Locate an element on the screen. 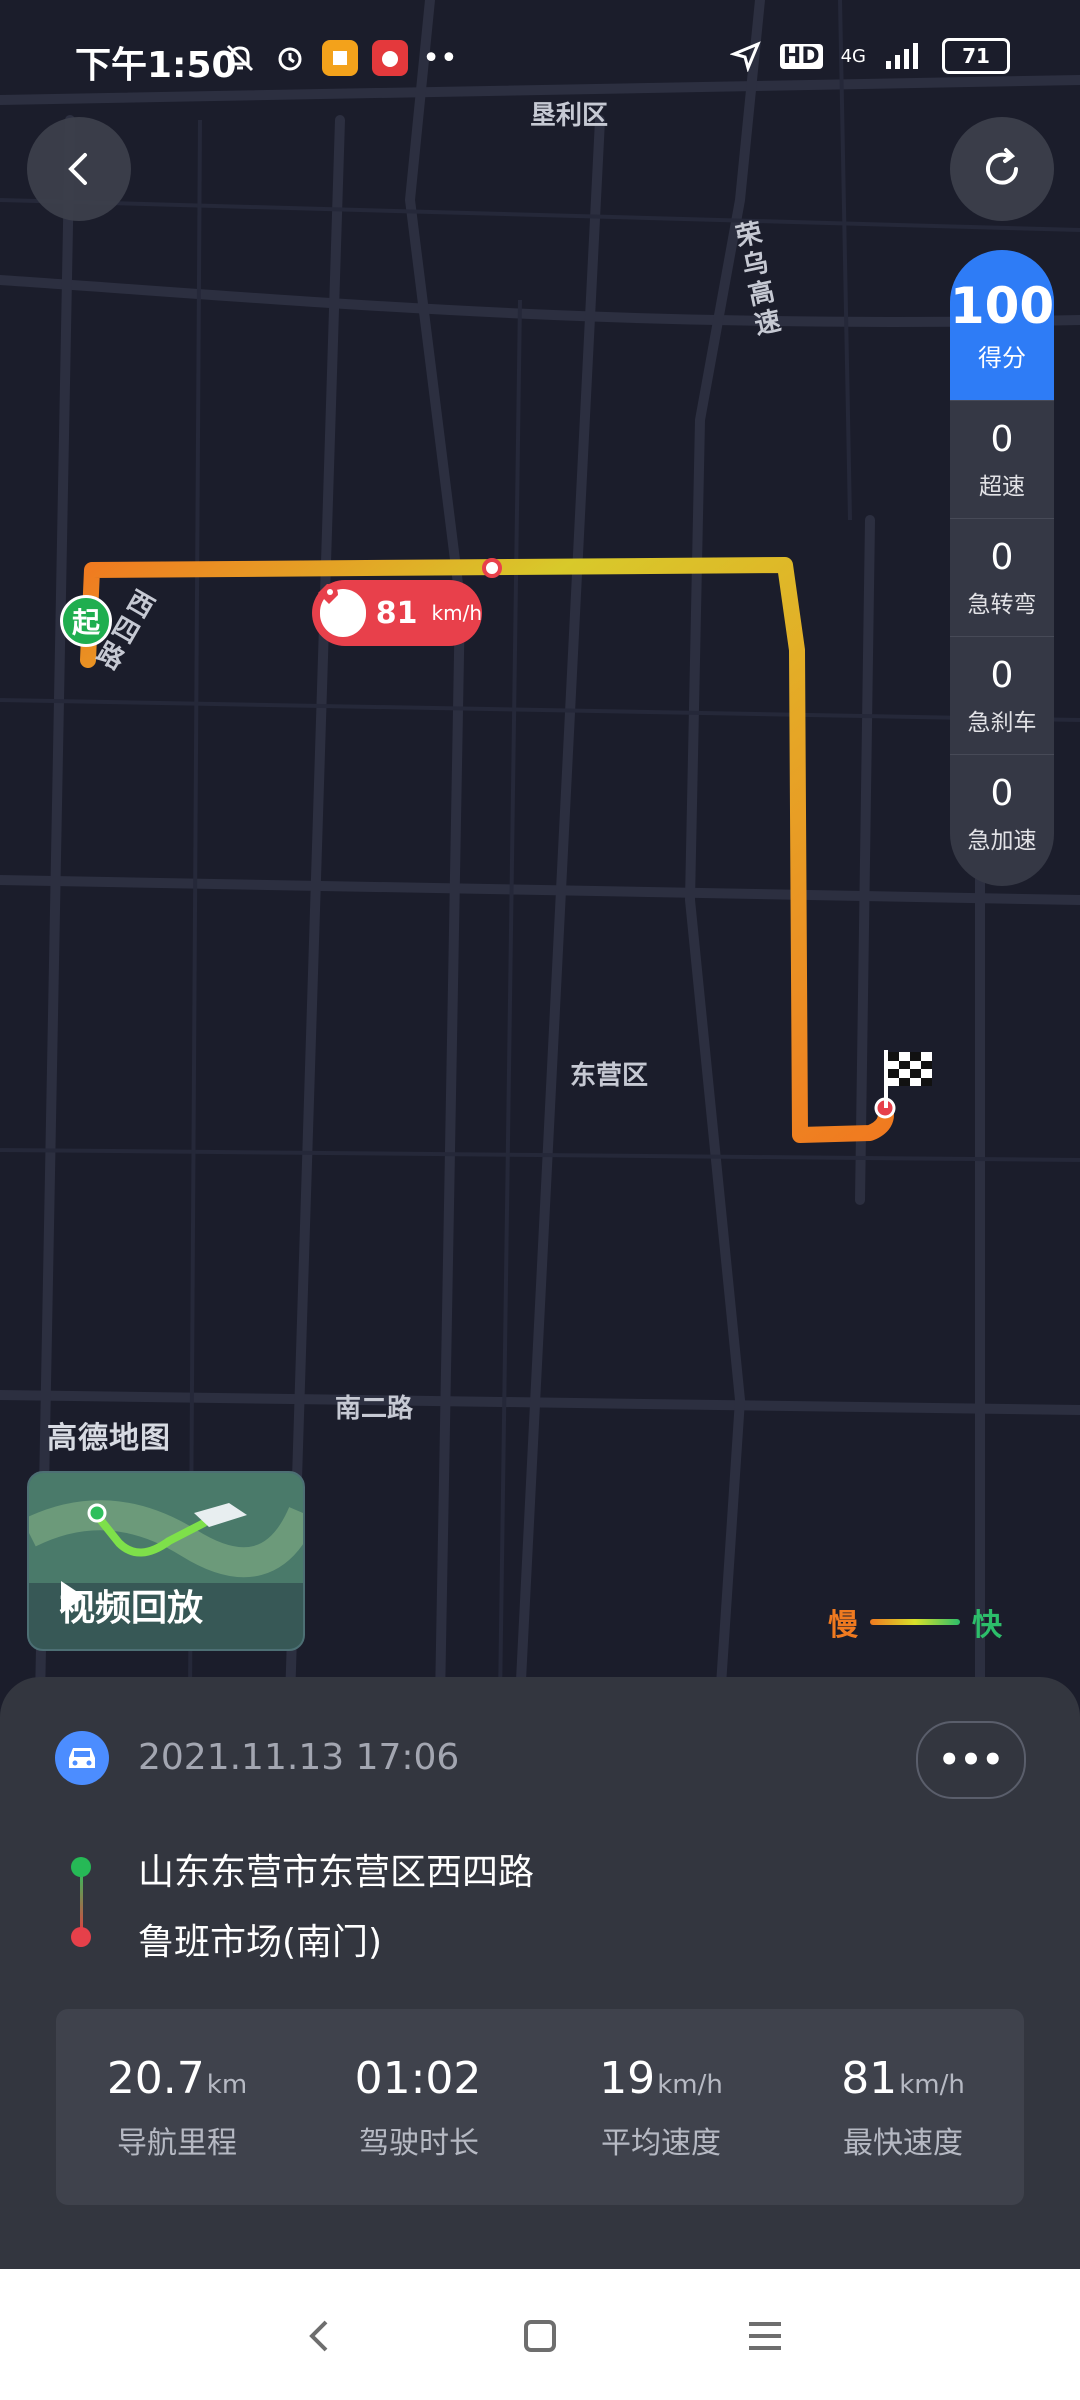 This screenshot has width=1080, height=2400. metric-label: 急刹车 is located at coordinates (1002, 722).